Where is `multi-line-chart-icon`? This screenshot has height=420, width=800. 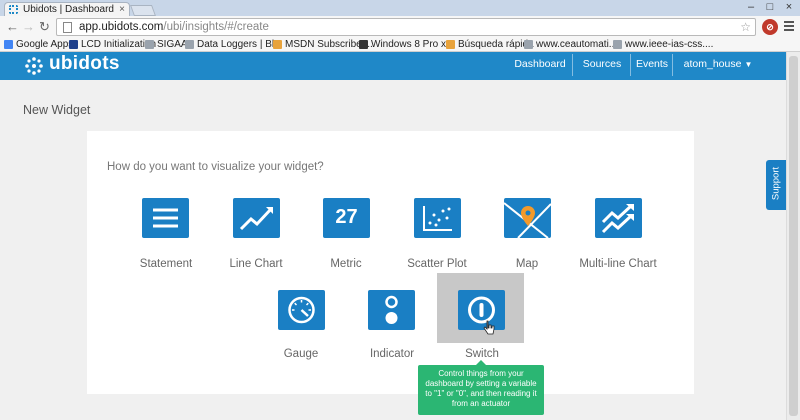
multi-line-chart-icon is located at coordinates (618, 218).